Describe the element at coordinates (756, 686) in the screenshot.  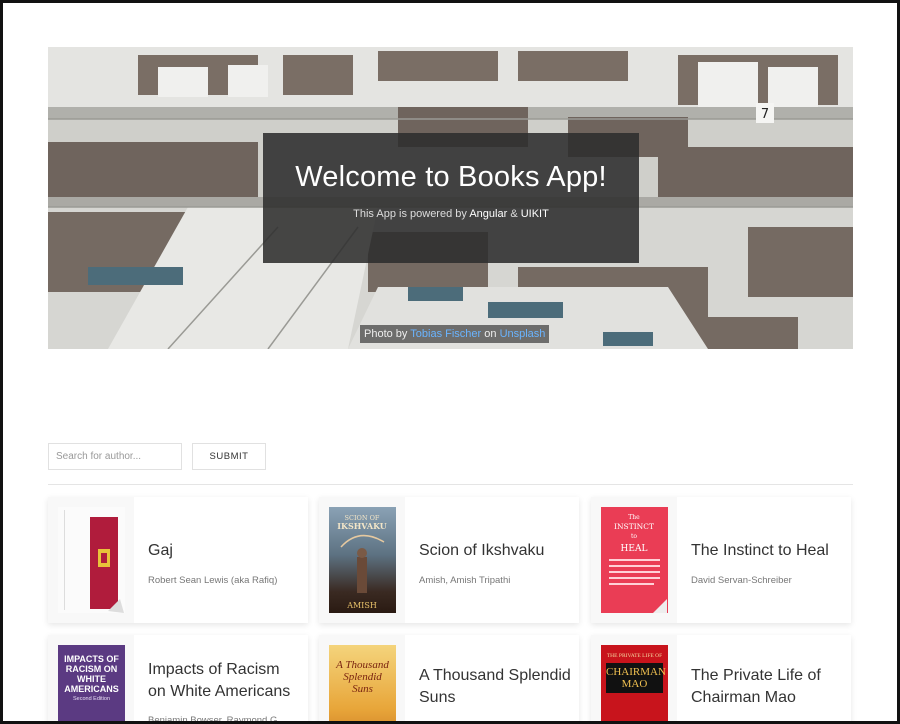
I see `book-title: The Private Life of Chairman Mao` at that location.